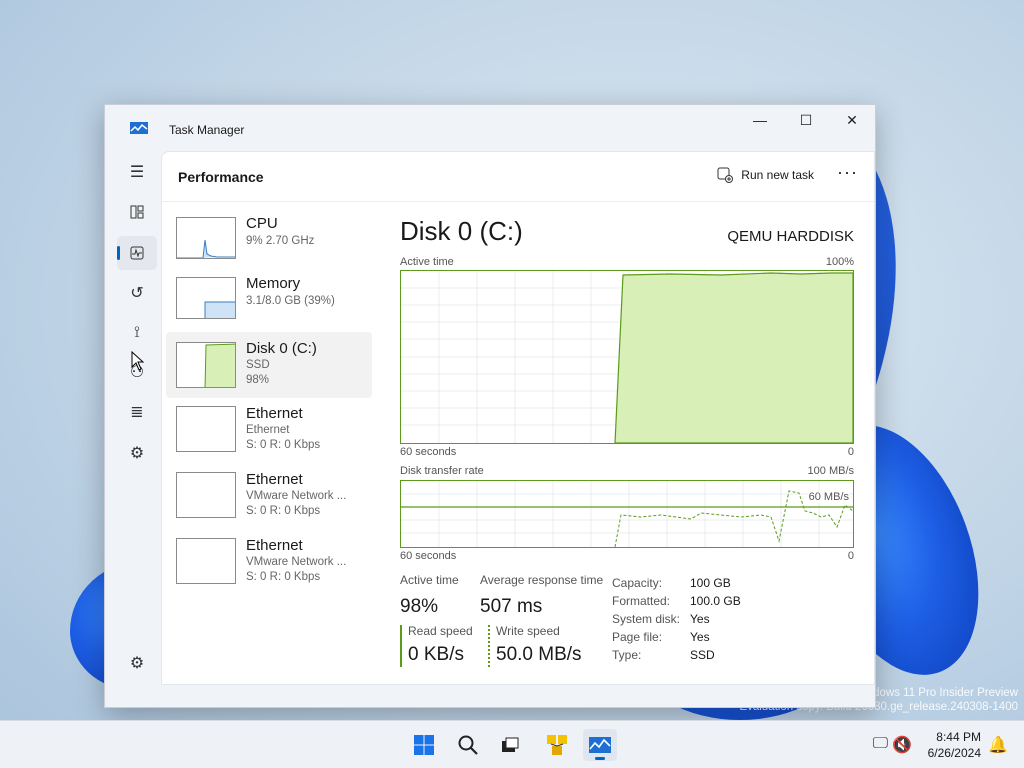 The image size is (1024, 768). I want to click on settings-gear-icon: ⚙, so click(137, 663).